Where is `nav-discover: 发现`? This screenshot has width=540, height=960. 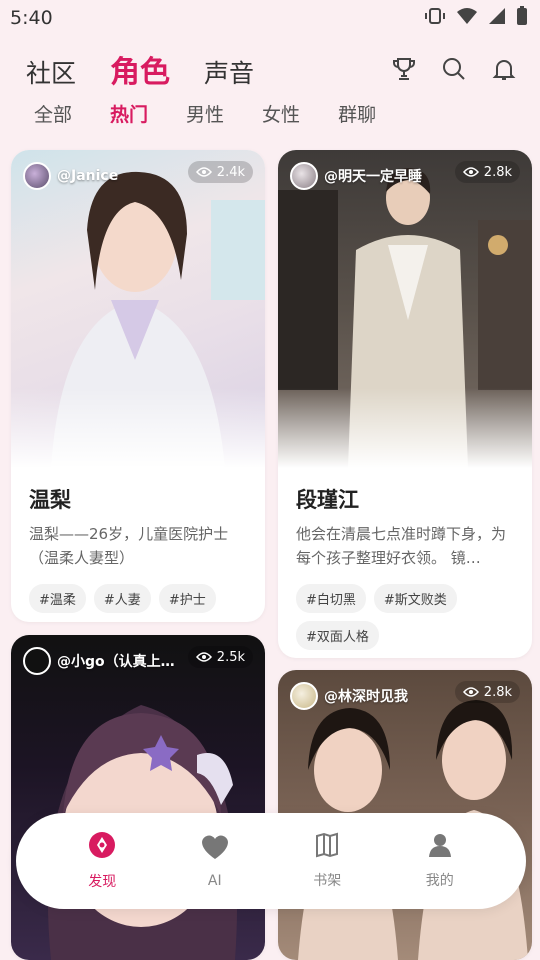
nav-discover: 发现 is located at coordinates (102, 861).